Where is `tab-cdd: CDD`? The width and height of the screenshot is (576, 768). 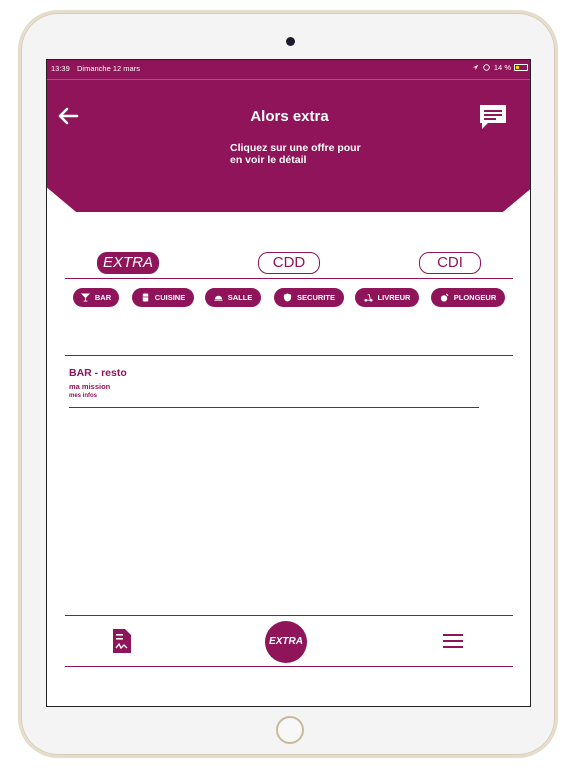 tab-cdd: CDD is located at coordinates (289, 263).